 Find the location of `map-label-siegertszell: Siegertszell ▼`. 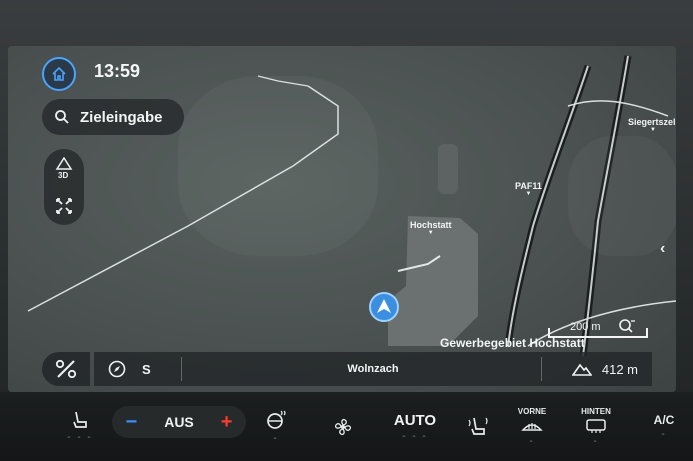

map-label-siegertszell: Siegertszell ▼ is located at coordinates (652, 125).